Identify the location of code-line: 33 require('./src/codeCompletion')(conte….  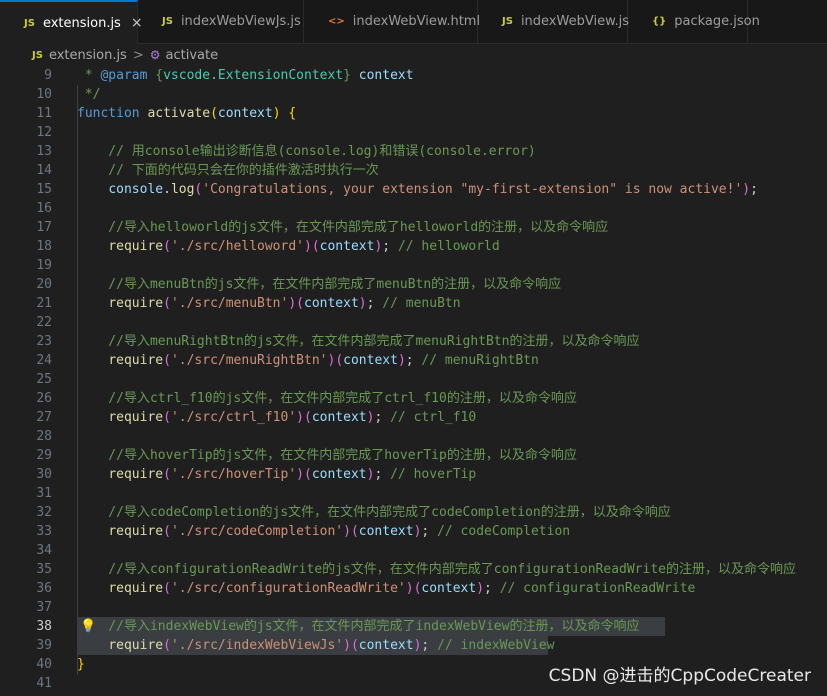
(413, 531).